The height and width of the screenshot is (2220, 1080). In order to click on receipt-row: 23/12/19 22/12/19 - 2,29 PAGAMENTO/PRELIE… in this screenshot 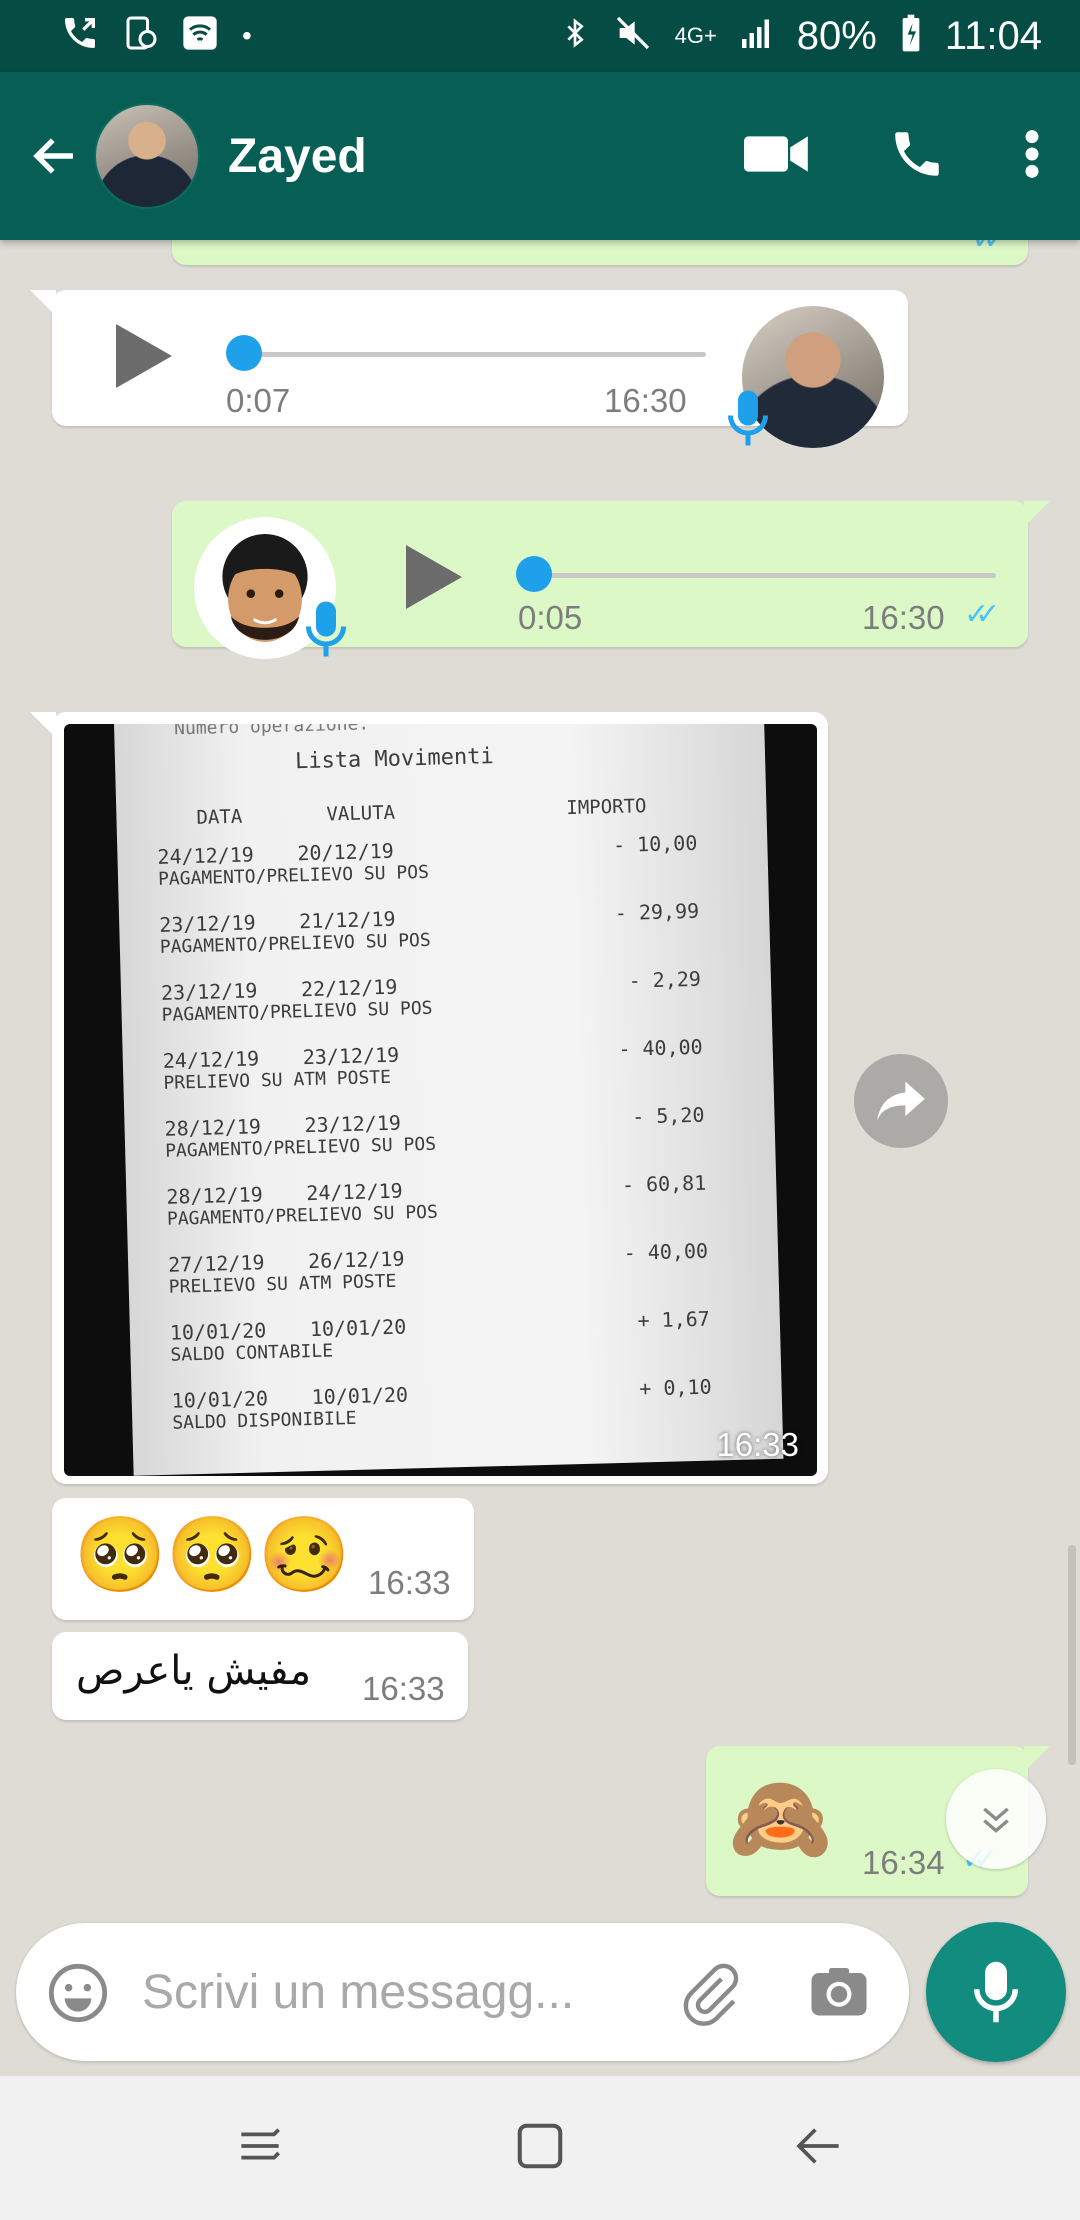, I will do `click(431, 996)`.